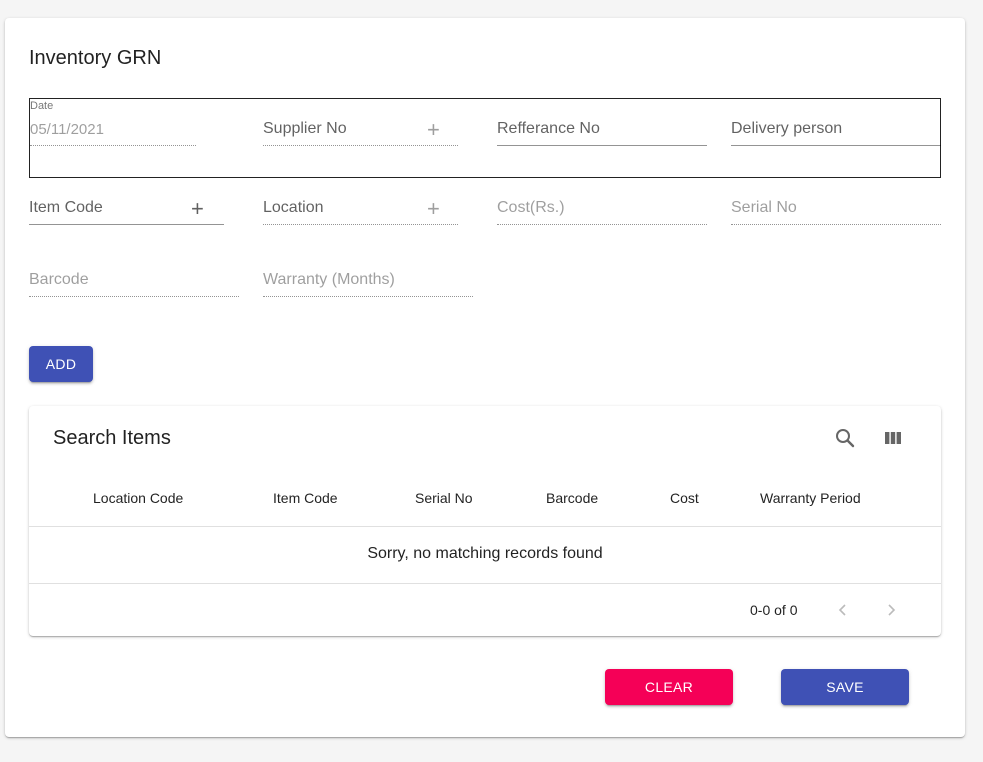 Image resolution: width=983 pixels, height=762 pixels. What do you see at coordinates (42, 106) in the screenshot?
I see `date-label: Date` at bounding box center [42, 106].